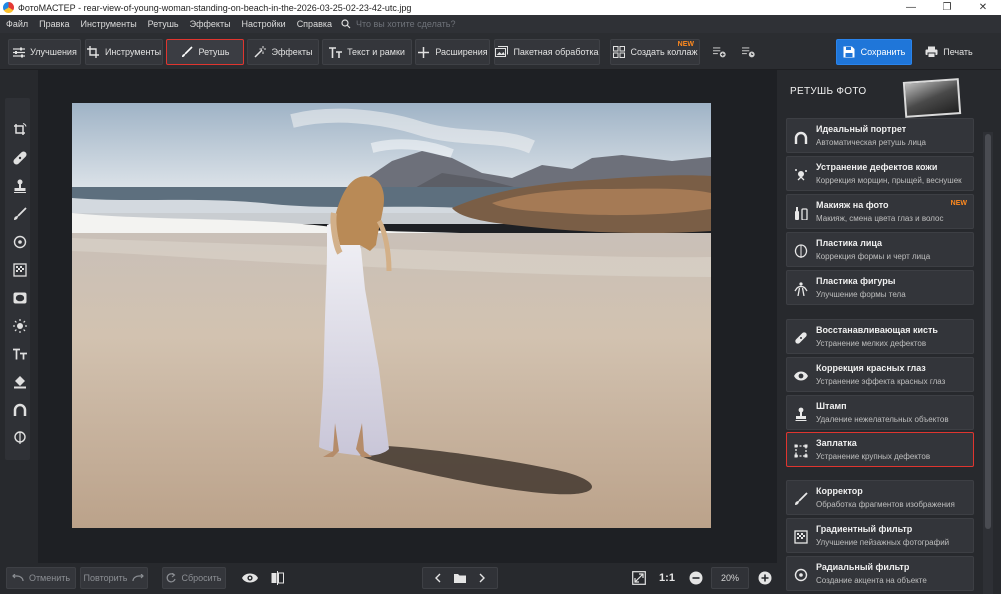  I want to click on zoom-out-button, so click(696, 578).